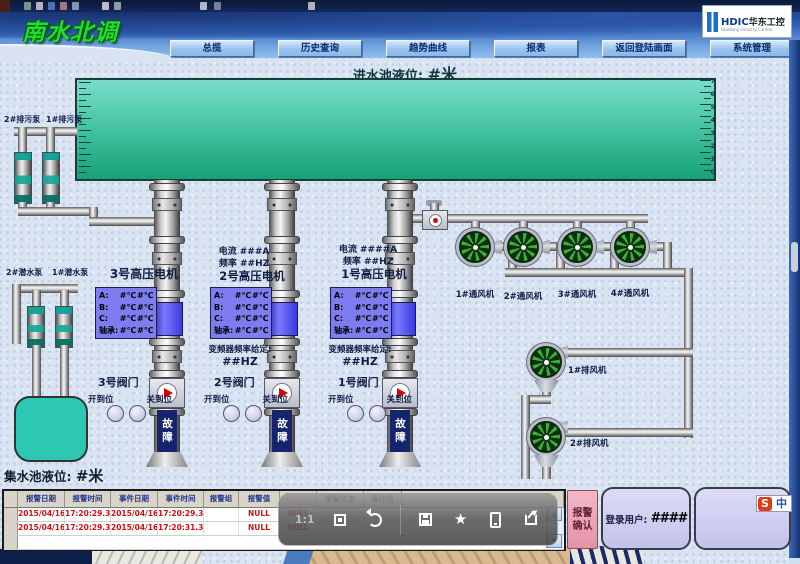 The image size is (800, 564). I want to click on logo-icon, so click(712, 21).